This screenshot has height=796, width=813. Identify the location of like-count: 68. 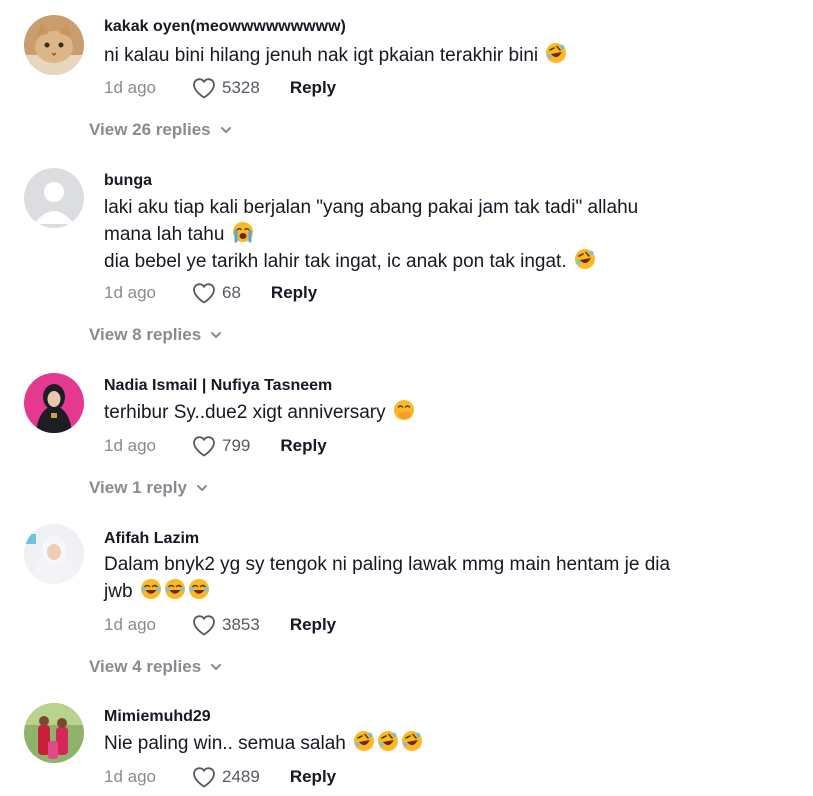
(231, 292).